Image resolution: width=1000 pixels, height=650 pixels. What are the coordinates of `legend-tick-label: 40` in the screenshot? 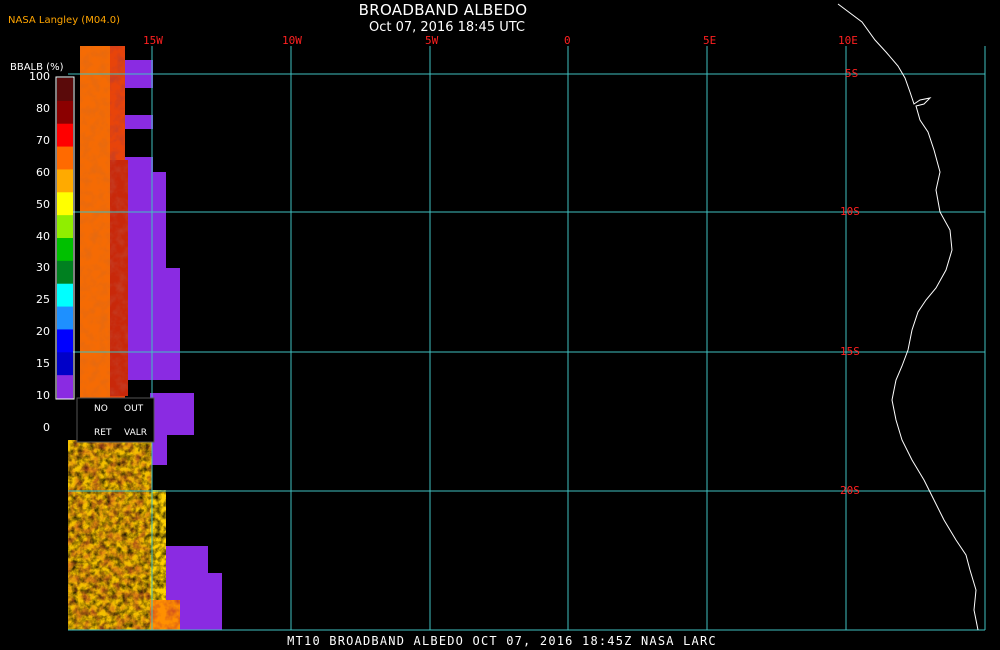 It's located at (43, 236).